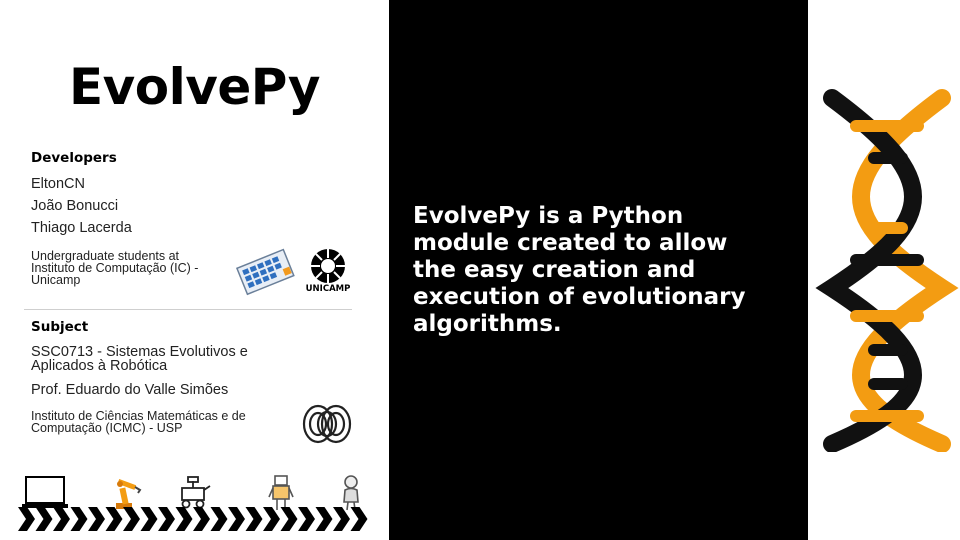 This screenshot has height=540, width=960. Describe the element at coordinates (107, 428) in the screenshot. I see `institute-line: Computação (ICMC) - USP` at that location.